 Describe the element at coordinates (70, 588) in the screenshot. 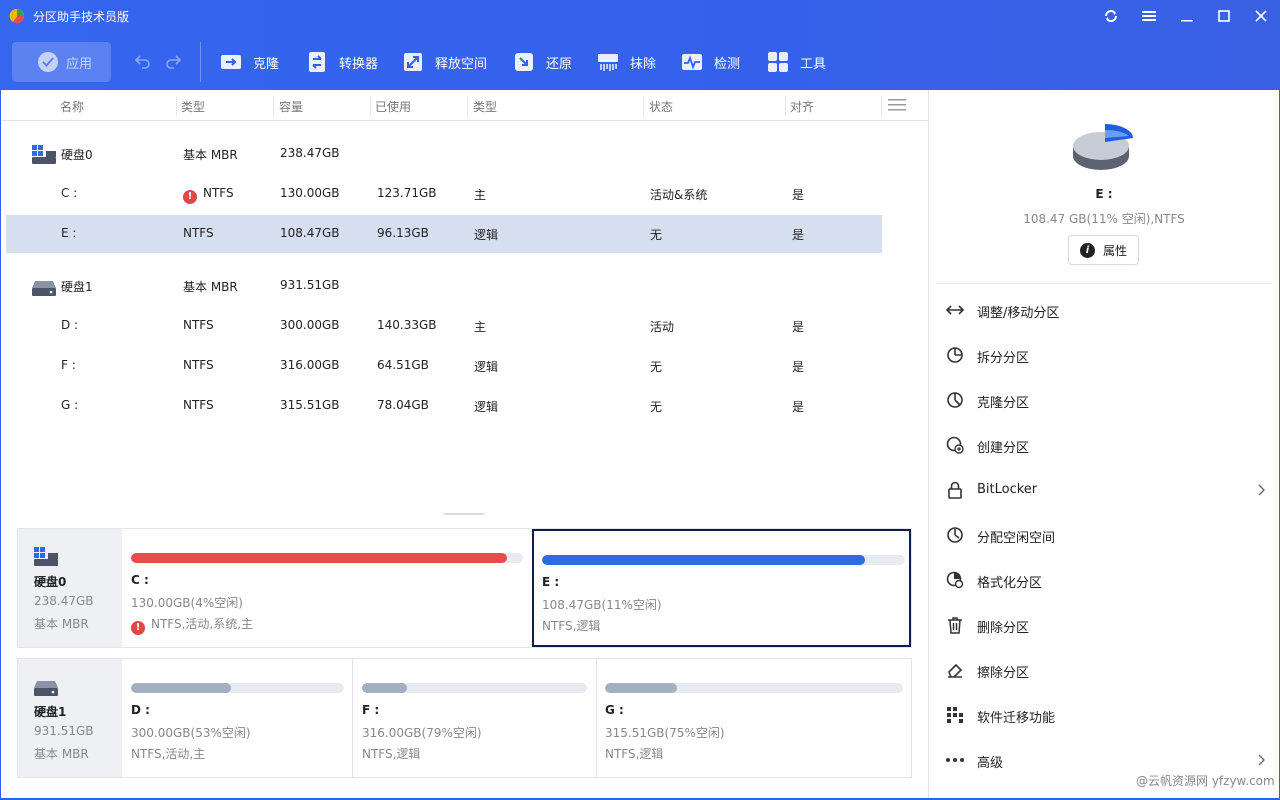

I see `disk-info: 硬盘0 238.47GB 基本 MBR` at that location.